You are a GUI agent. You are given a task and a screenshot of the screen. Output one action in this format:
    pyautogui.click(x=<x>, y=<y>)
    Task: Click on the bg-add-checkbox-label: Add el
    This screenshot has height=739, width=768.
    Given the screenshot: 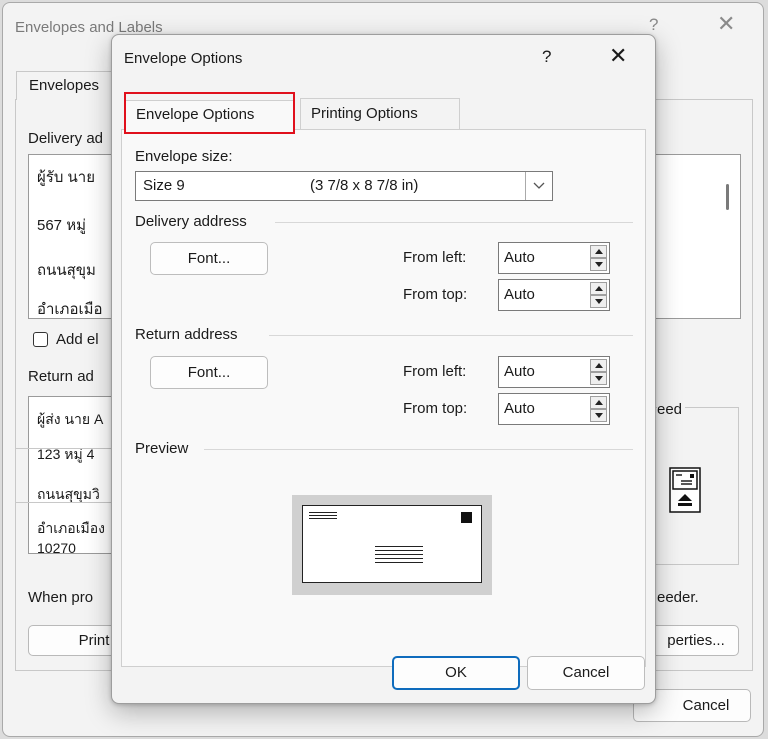 What is the action you would take?
    pyautogui.click(x=77, y=339)
    